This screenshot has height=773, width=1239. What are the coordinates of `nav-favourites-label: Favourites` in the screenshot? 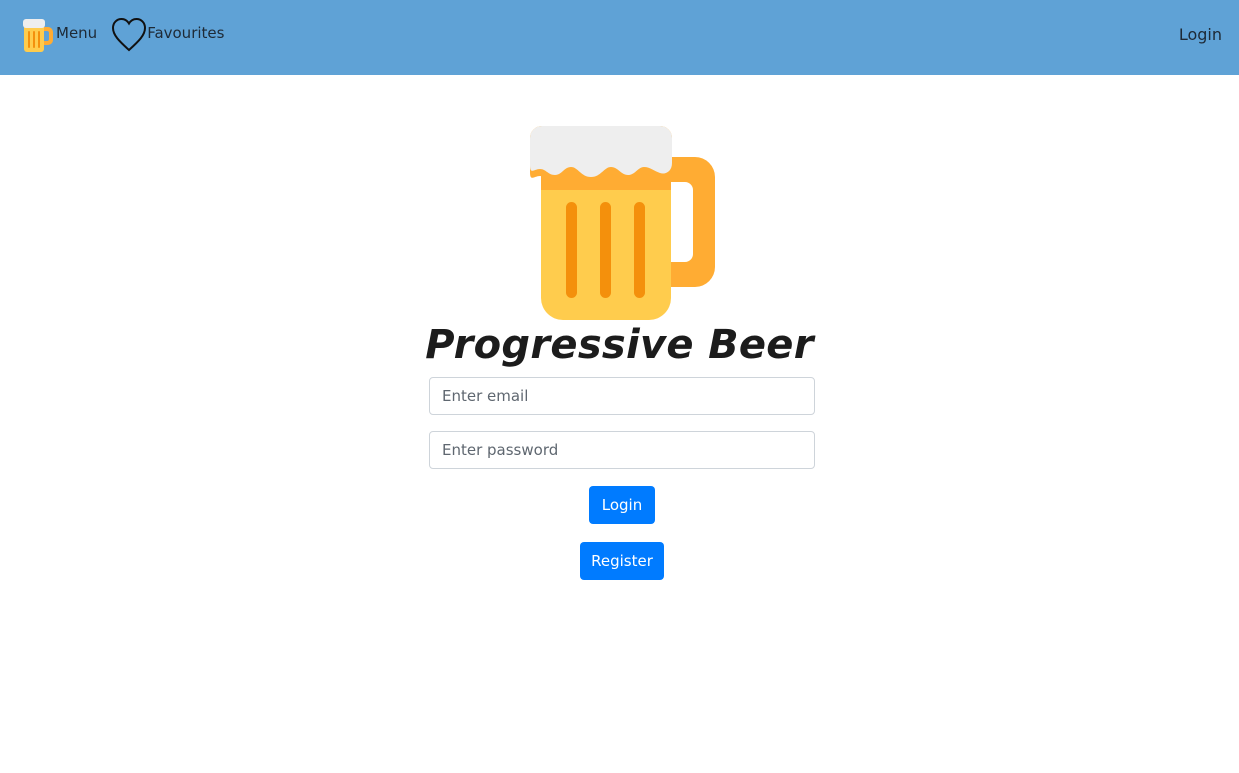 It's located at (186, 32).